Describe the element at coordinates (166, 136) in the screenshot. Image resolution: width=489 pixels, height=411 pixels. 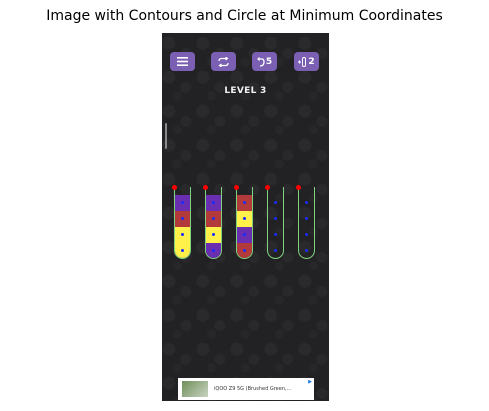
I see `side-handle` at that location.